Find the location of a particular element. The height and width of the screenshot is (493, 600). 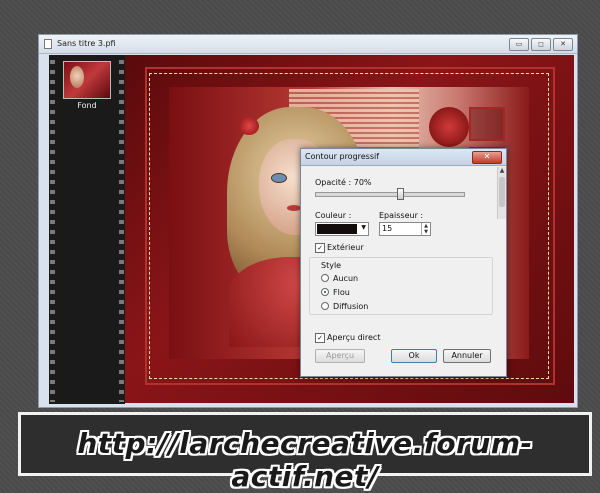

ok-button: Ok is located at coordinates (414, 356).